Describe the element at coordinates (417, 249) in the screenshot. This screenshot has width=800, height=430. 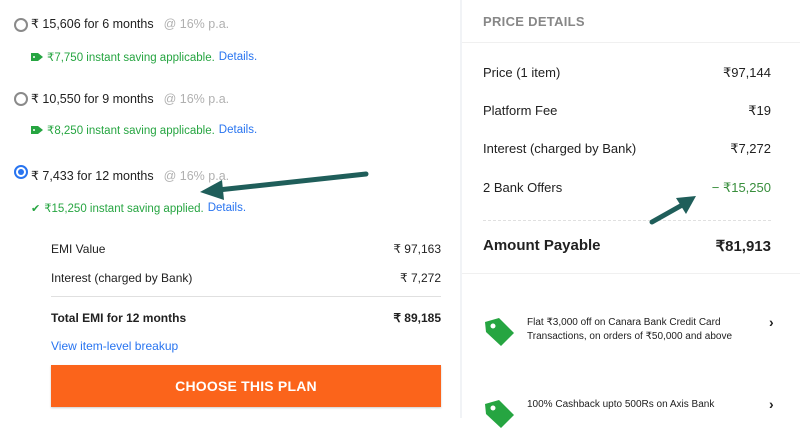
I see `emi-value-amount: ₹ 97,163` at that location.